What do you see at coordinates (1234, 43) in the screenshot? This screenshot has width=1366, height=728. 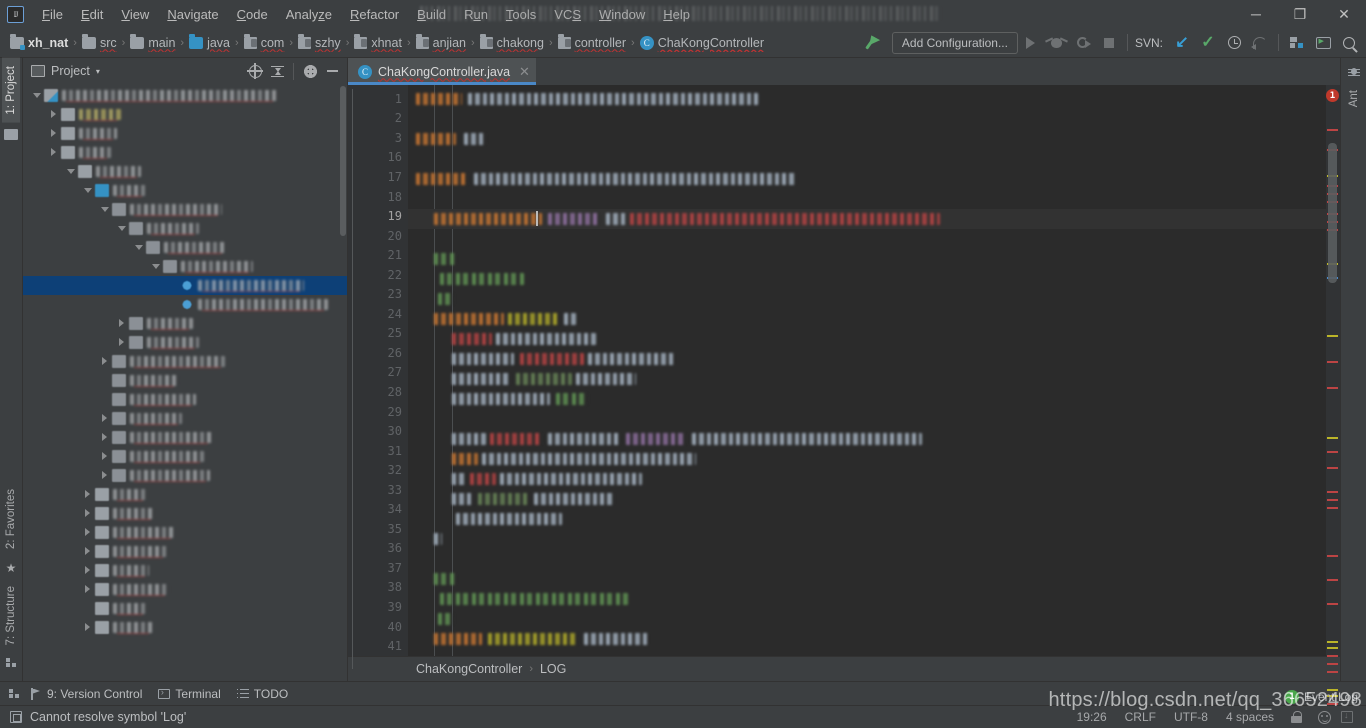 I see `svn-history-button` at bounding box center [1234, 43].